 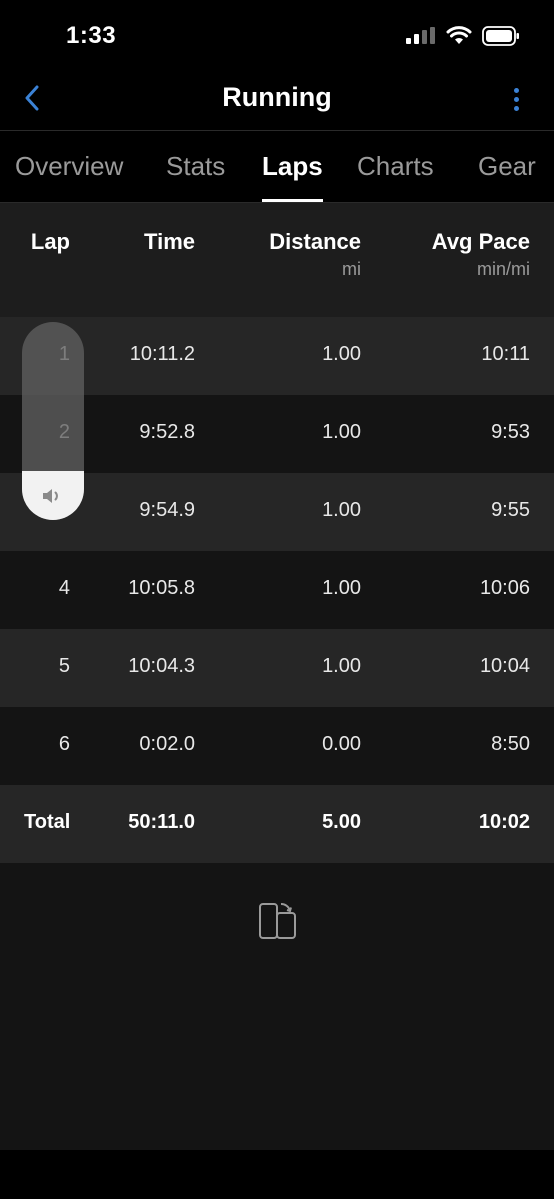 What do you see at coordinates (341, 744) in the screenshot?
I see `lap-distance: 0.00` at bounding box center [341, 744].